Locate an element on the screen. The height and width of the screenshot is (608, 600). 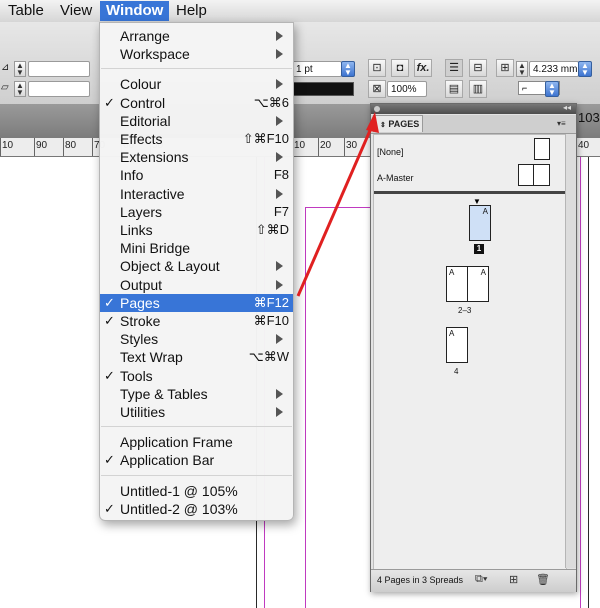
annotation-arrow-icon is located at coordinates (337, 204).